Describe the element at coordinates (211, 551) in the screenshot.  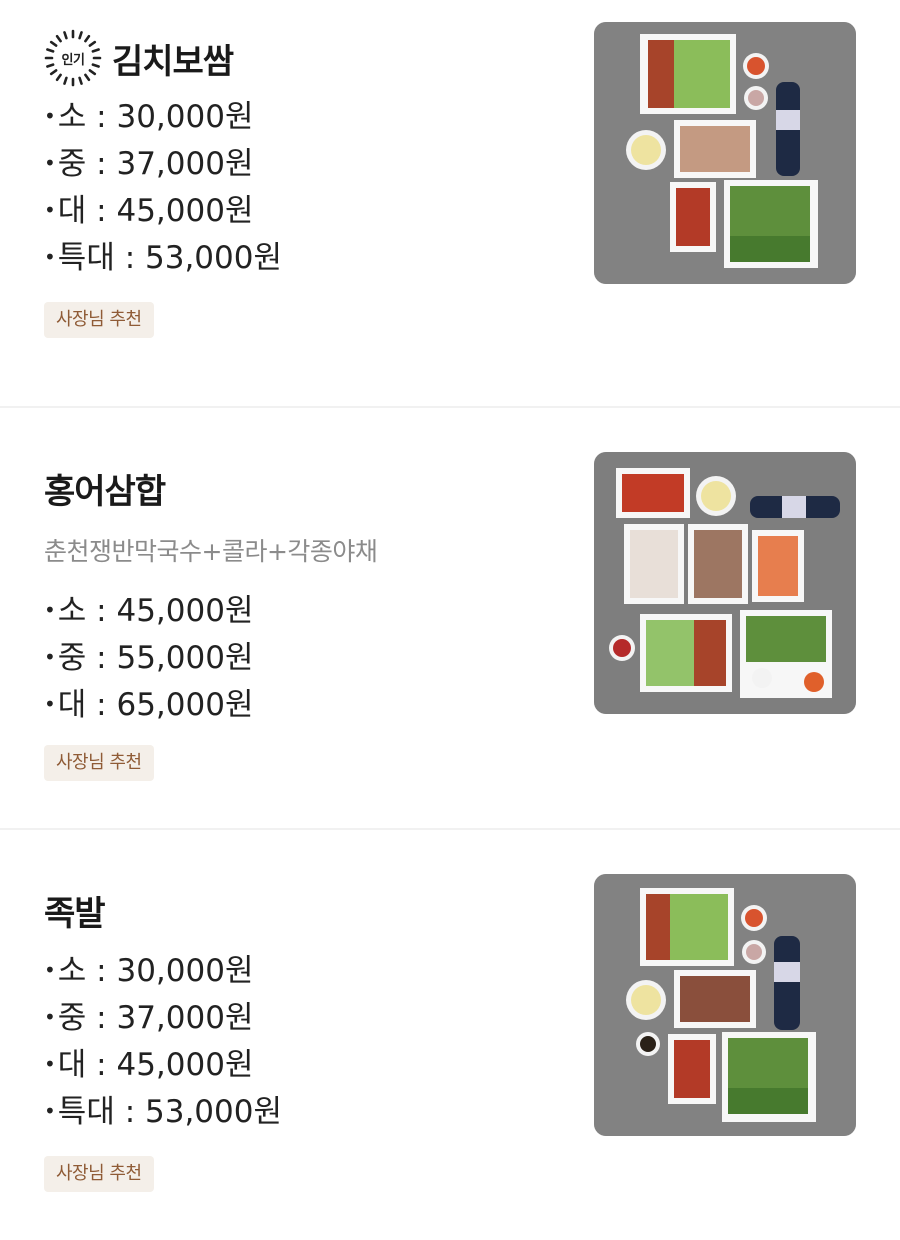
I see `menu-description: 춘천쟁반막국수+콜라+각종야채` at that location.